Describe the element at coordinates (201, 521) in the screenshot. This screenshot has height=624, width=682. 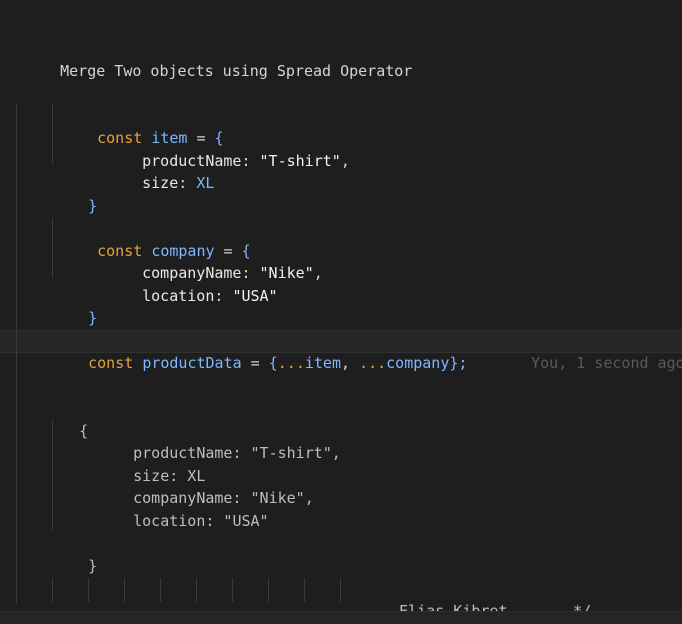
I see `output-text: location: "USA"` at that location.